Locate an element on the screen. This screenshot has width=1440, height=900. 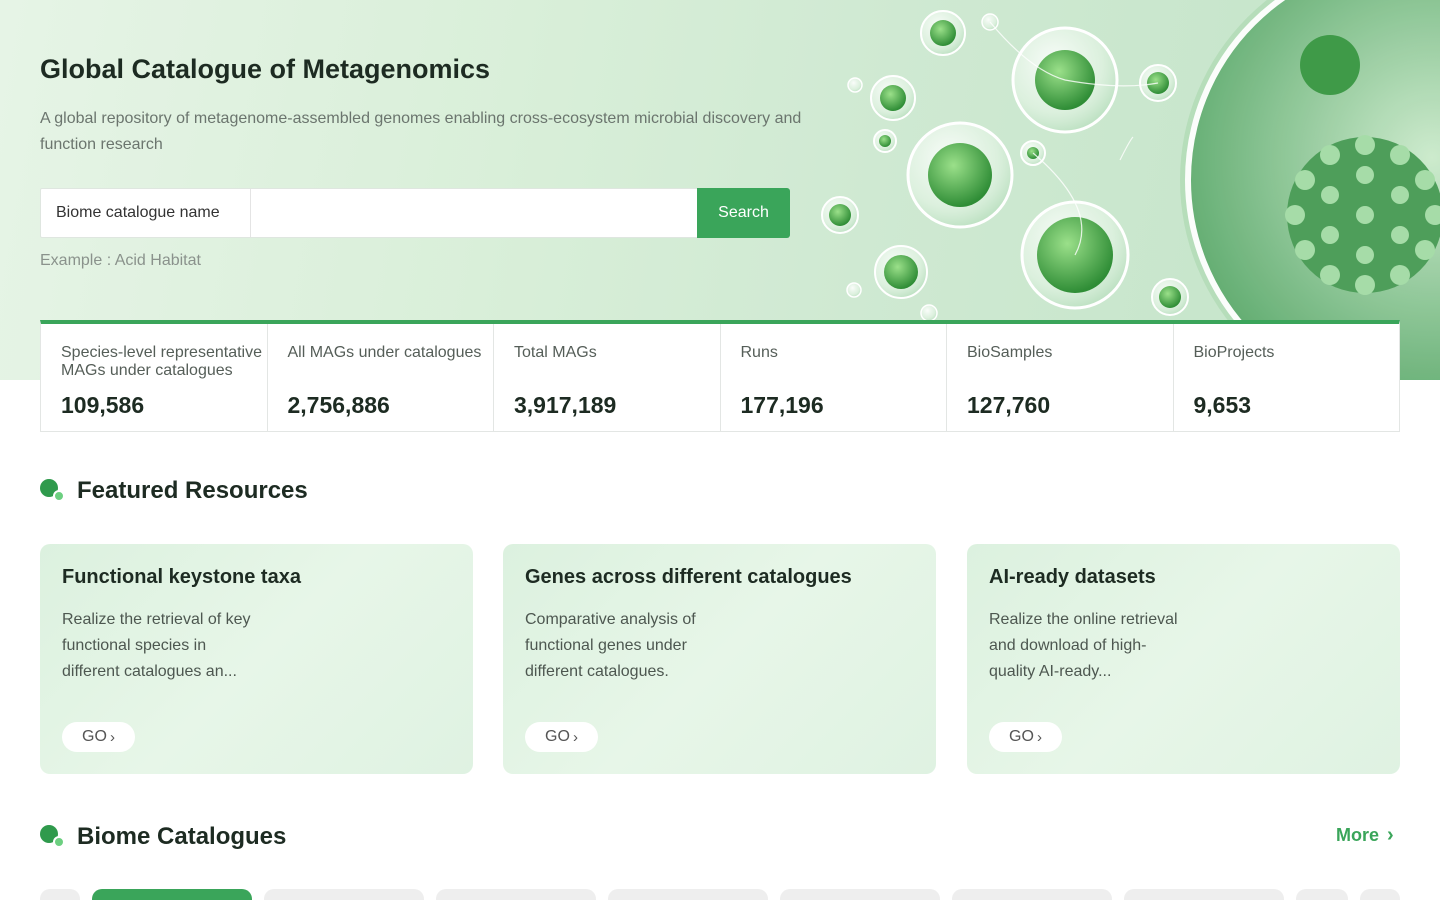
search-type-select: Biome catalogue name is located at coordinates (146, 213).